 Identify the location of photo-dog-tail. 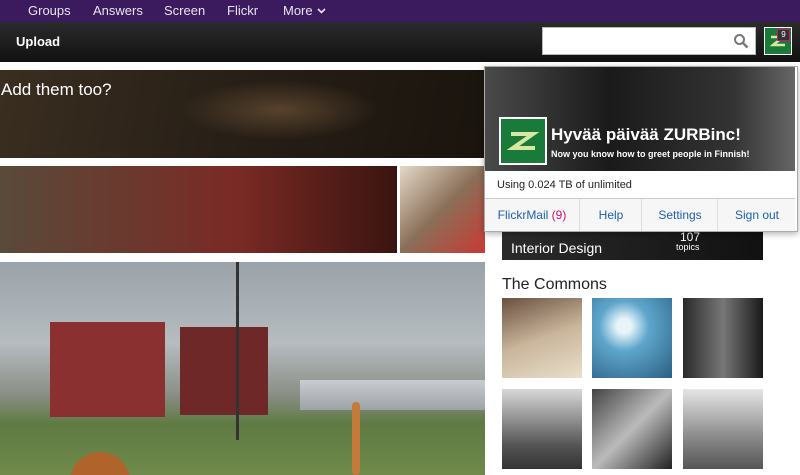
(356, 438).